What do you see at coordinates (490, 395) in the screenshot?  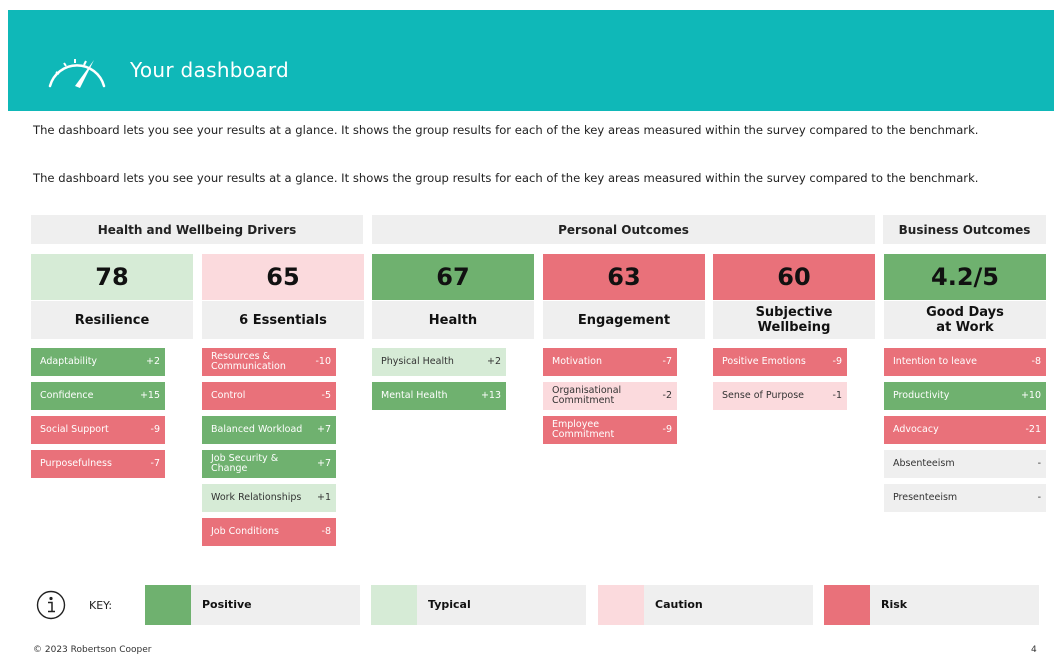 I see `indicator-value: +13` at bounding box center [490, 395].